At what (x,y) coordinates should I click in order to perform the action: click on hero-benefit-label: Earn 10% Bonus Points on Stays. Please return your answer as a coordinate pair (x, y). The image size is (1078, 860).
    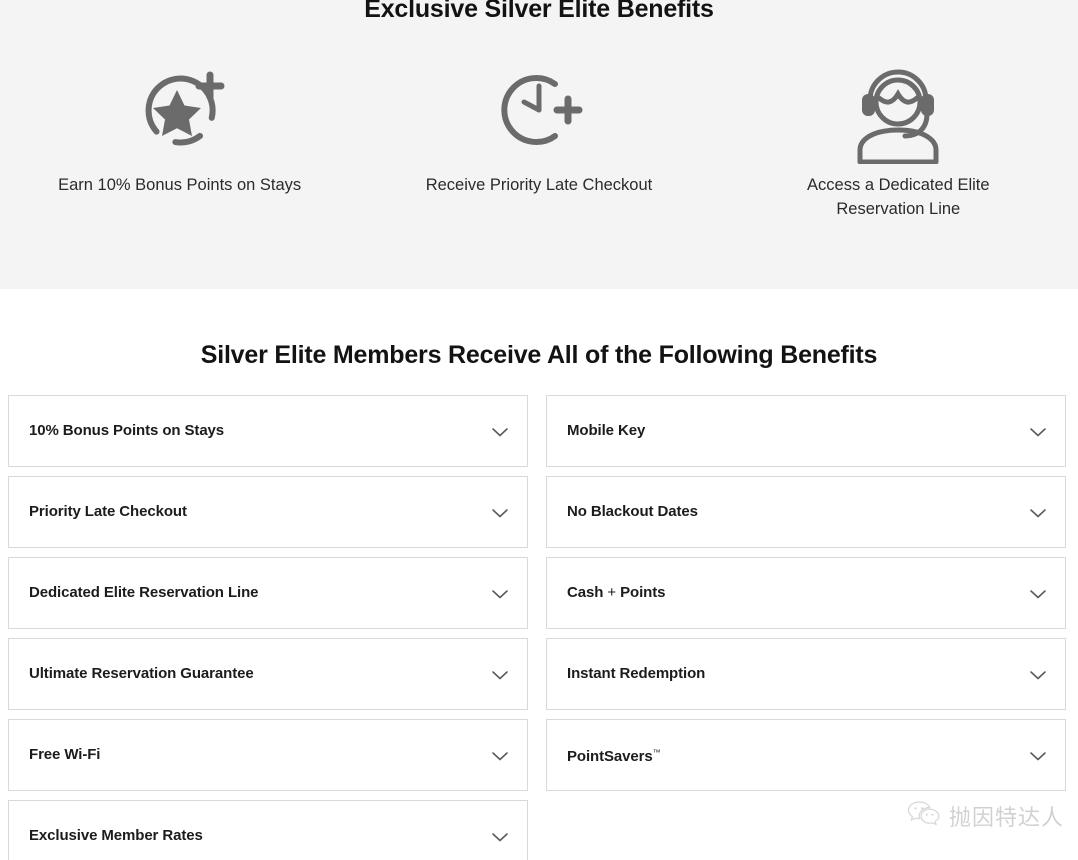
    Looking at the image, I should click on (180, 185).